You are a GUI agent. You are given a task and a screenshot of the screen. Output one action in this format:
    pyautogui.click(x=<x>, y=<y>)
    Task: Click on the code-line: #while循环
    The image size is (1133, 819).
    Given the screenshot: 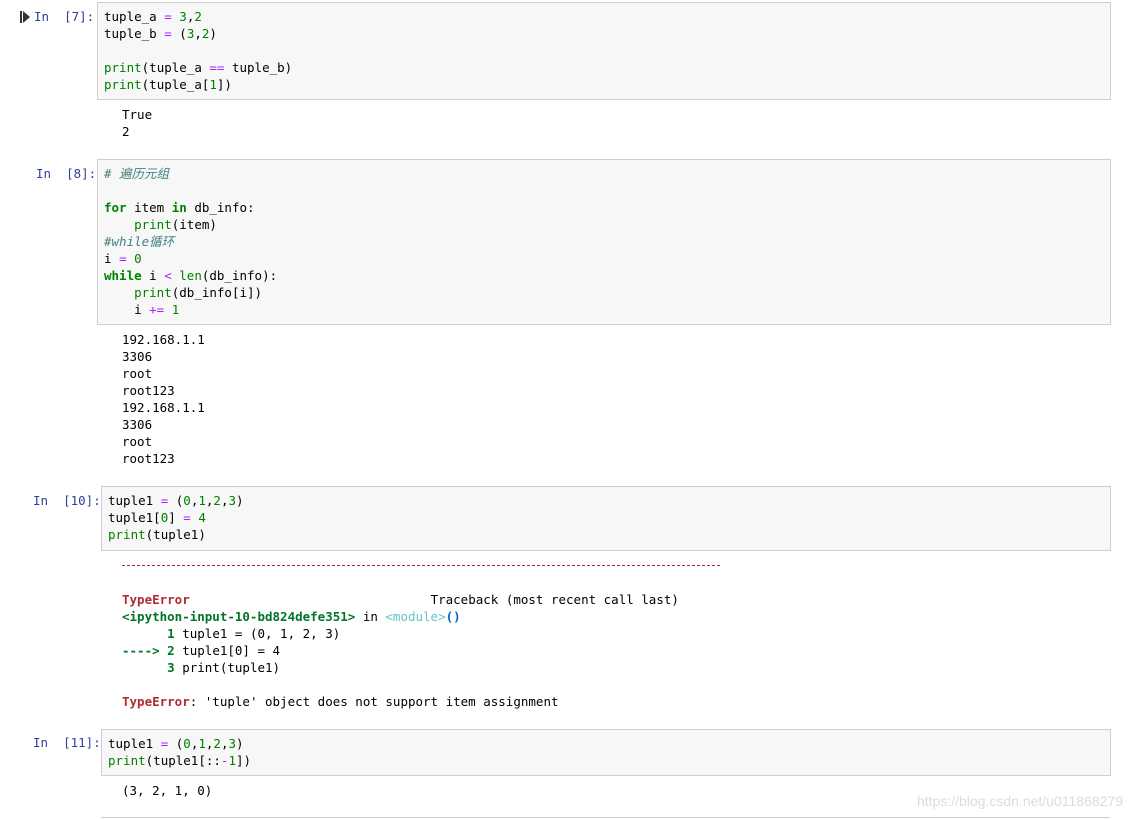 What is the action you would take?
    pyautogui.click(x=190, y=241)
    